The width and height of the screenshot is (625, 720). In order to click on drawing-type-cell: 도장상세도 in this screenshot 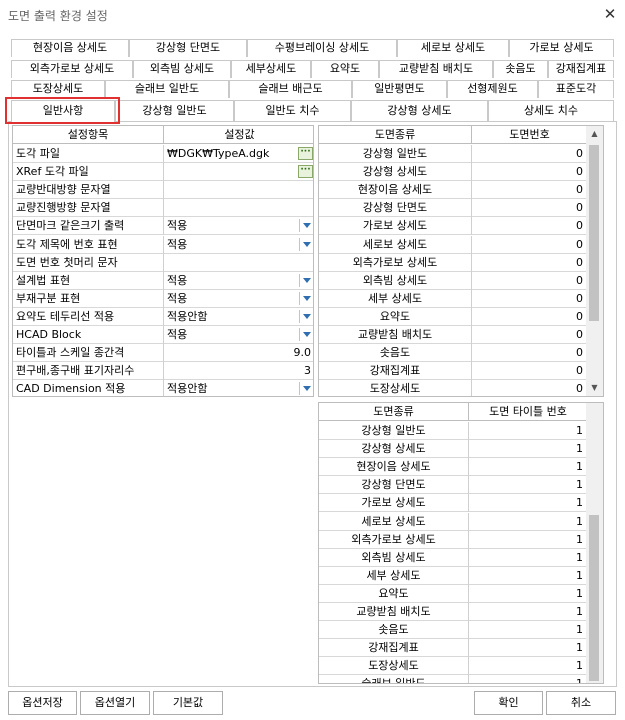, I will do `click(395, 388)`.